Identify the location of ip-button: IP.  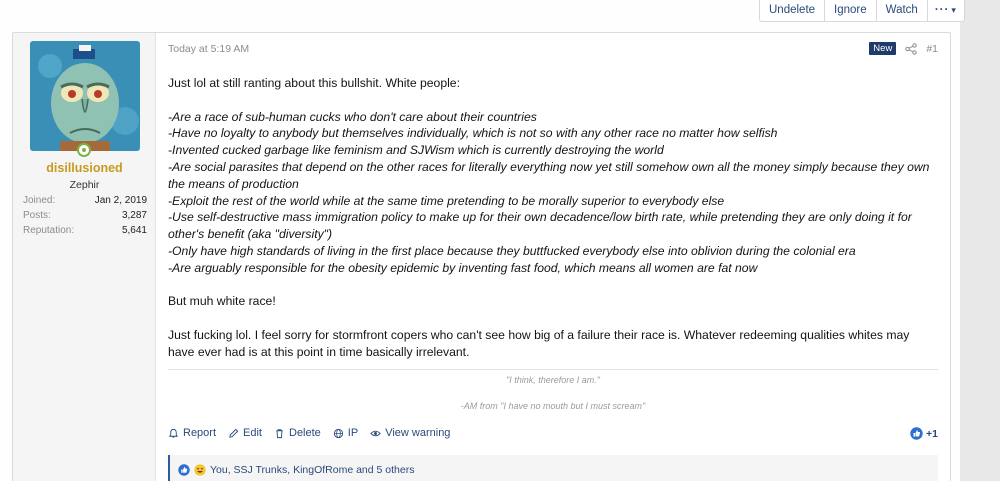
(345, 433).